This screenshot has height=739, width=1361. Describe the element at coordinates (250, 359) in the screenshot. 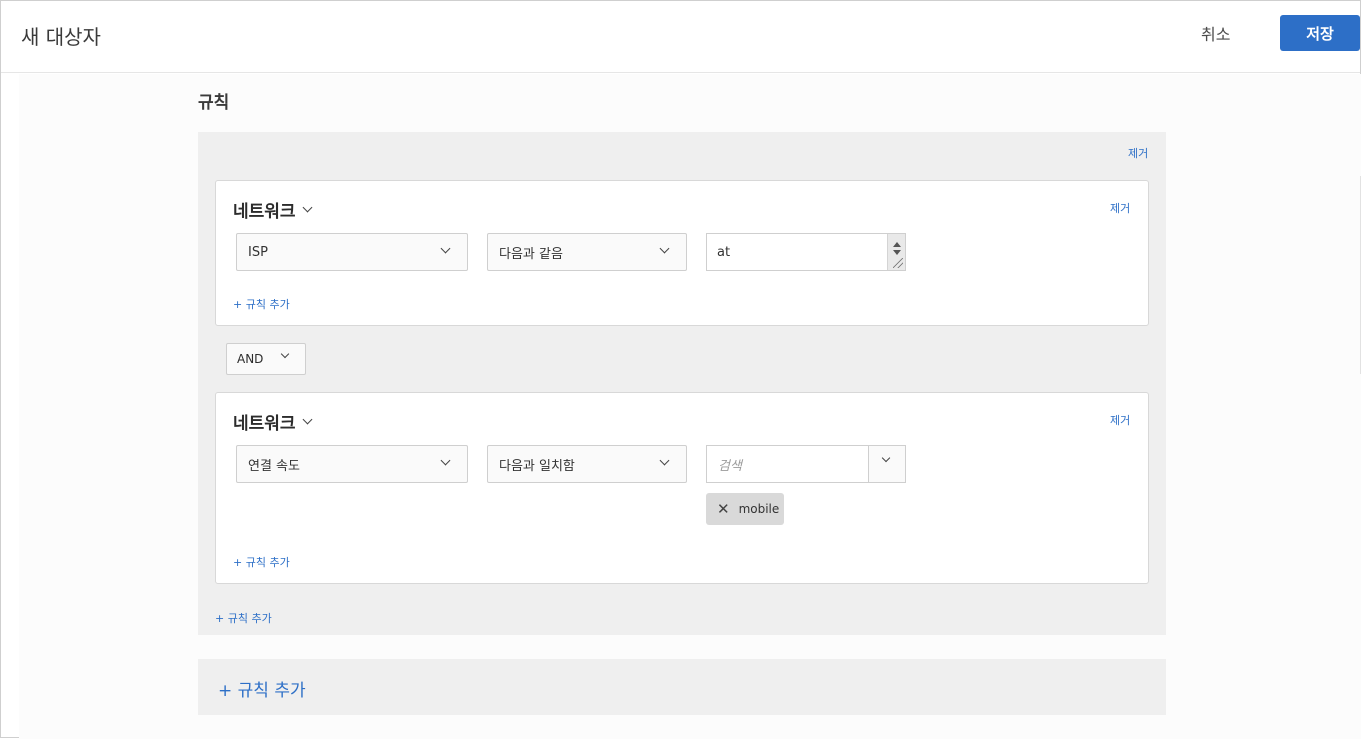

I see `conjunction-value: AND` at that location.